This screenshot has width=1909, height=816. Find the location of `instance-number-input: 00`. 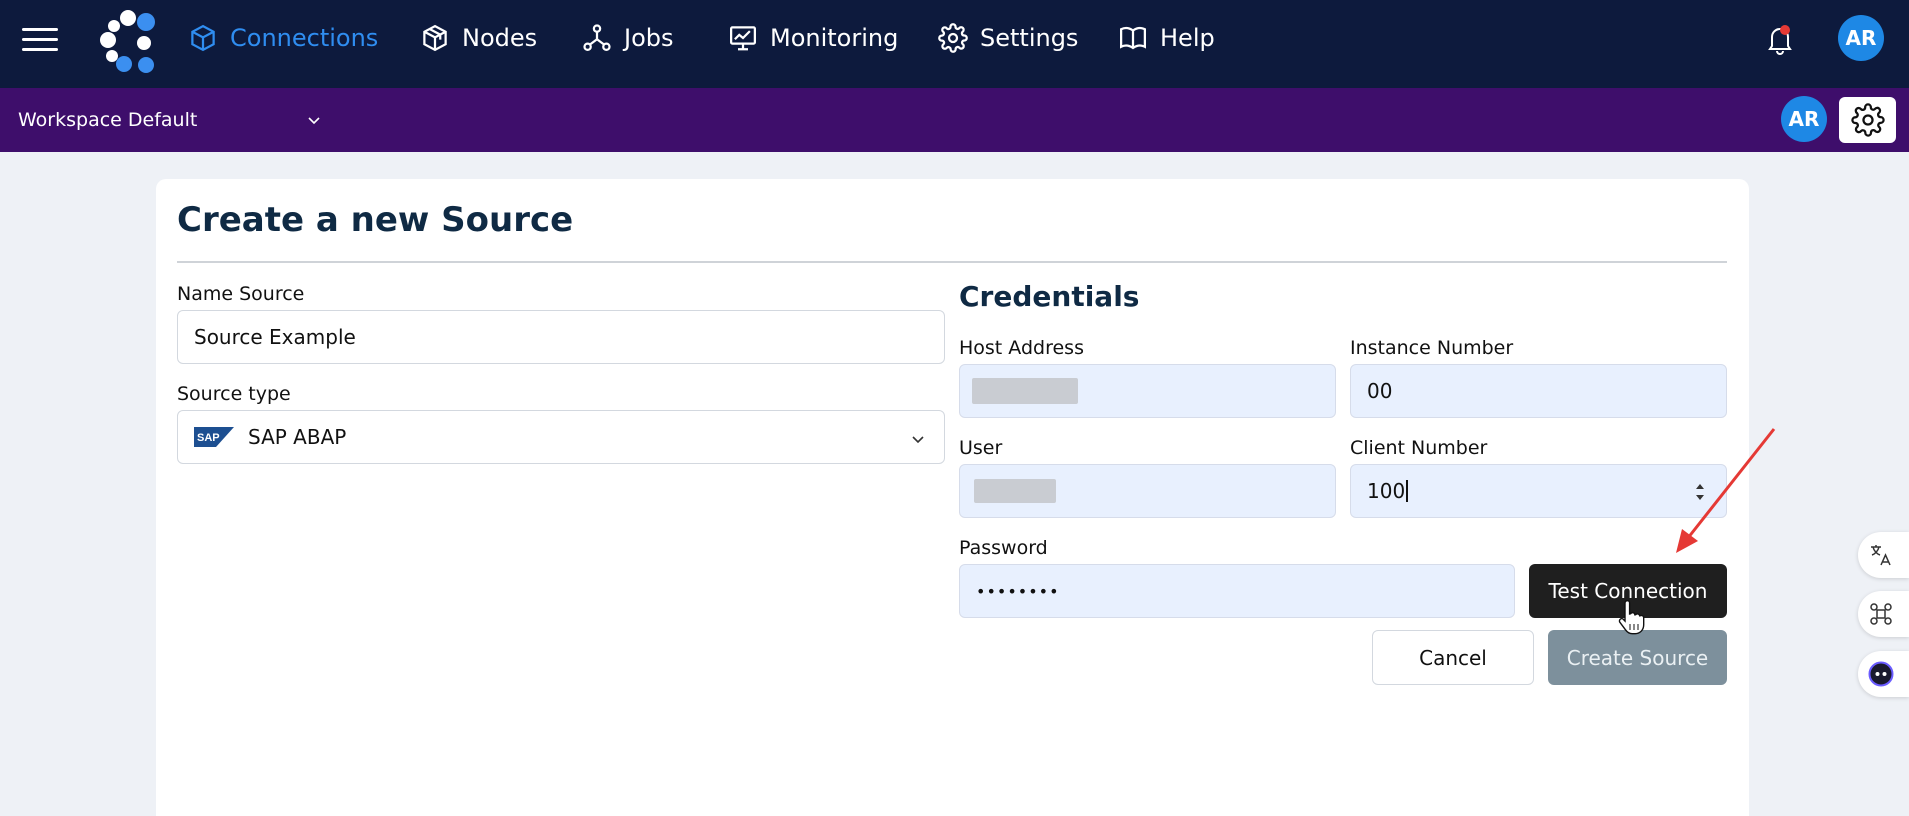

instance-number-input: 00 is located at coordinates (1538, 391).